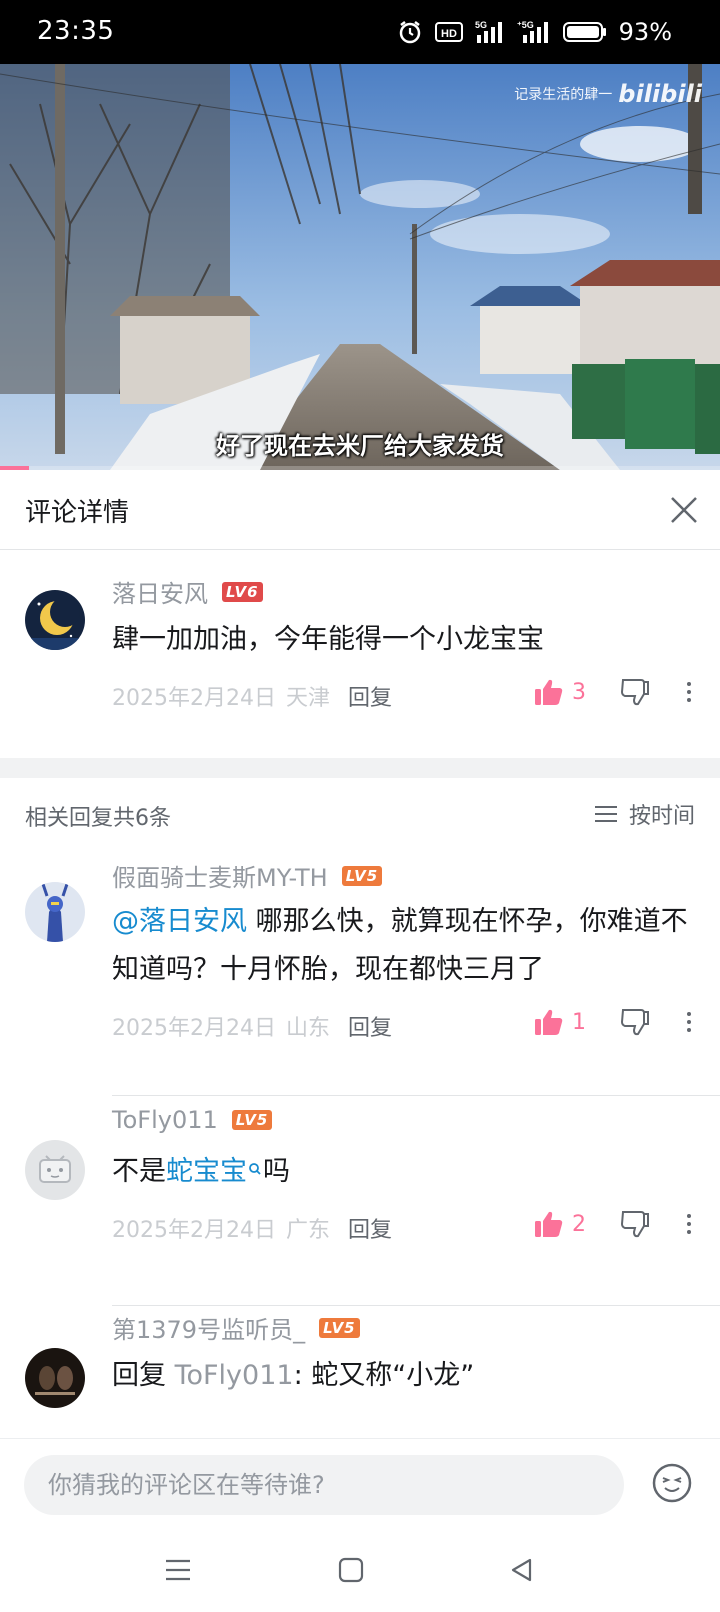 The image size is (720, 1612). I want to click on like-button: 2, so click(560, 1224).